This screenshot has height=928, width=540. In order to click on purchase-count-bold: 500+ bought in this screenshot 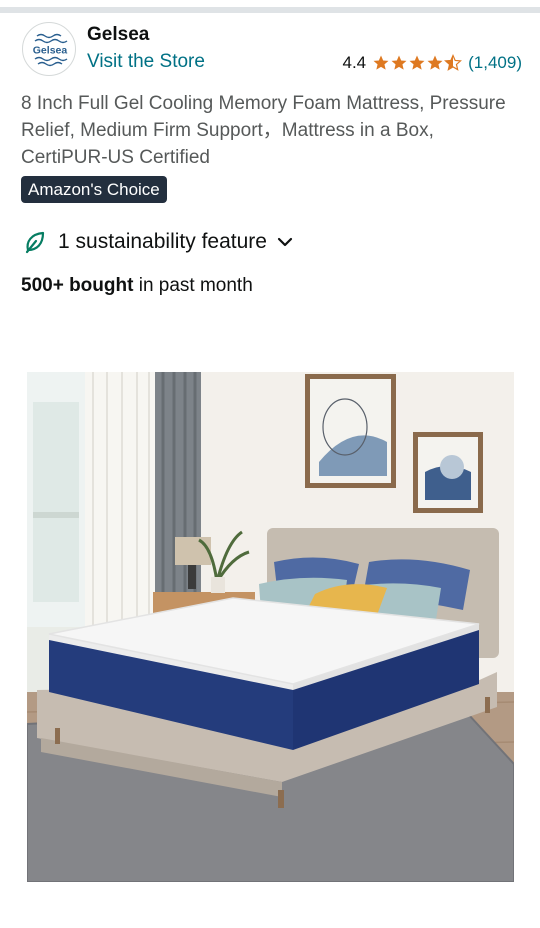, I will do `click(77, 285)`.